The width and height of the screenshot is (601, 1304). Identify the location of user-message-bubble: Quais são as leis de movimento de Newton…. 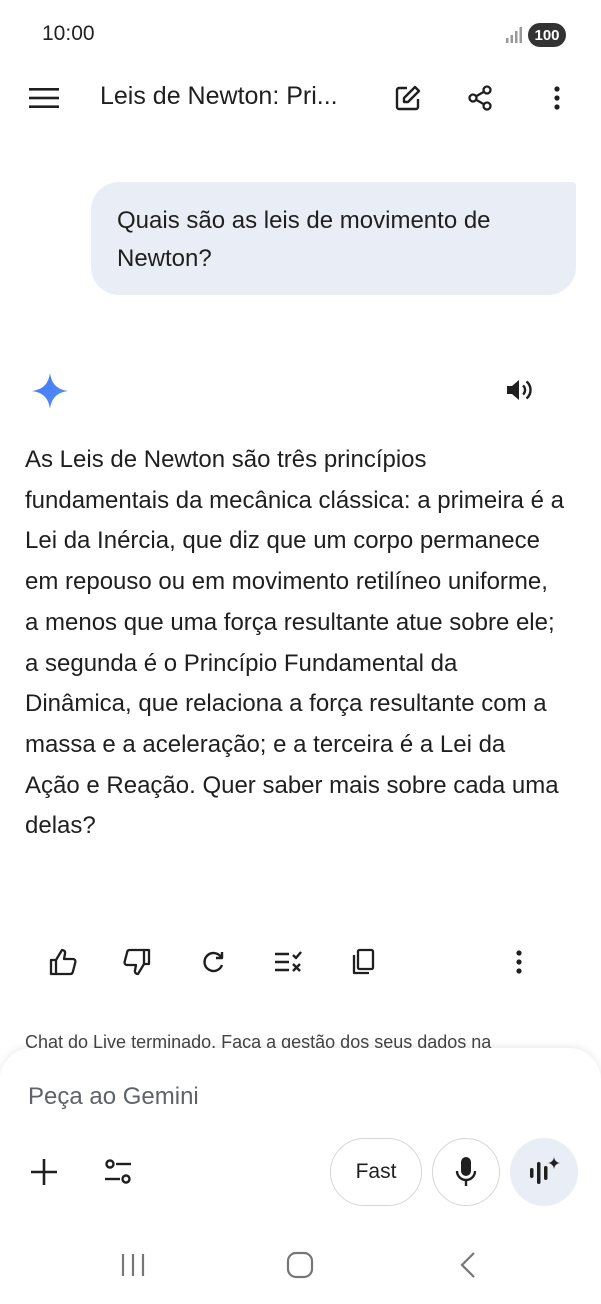
(333, 238).